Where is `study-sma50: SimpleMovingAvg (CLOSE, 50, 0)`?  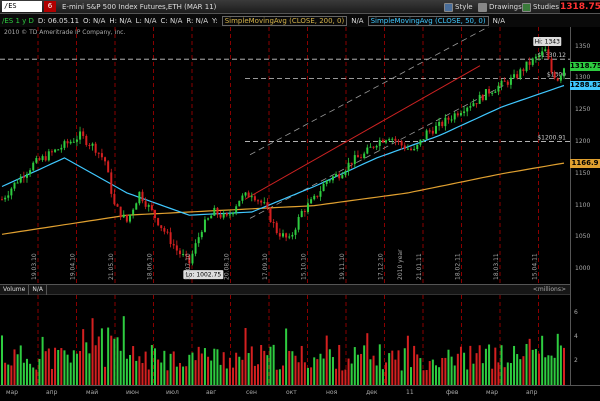 study-sma50: SimpleMovingAvg (CLOSE, 50, 0) is located at coordinates (428, 20).